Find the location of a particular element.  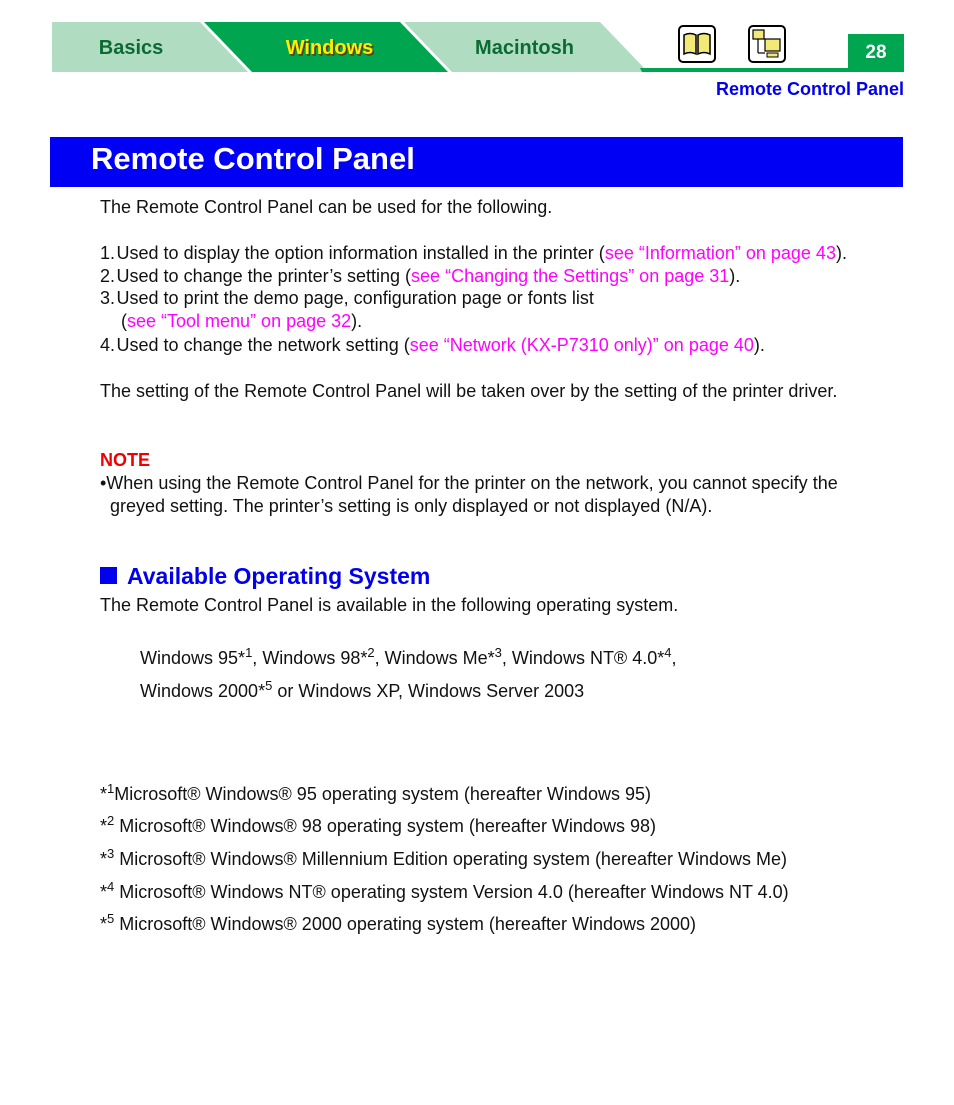

link-changing-settings: see “Changing the Settings” on page 31 is located at coordinates (570, 276).